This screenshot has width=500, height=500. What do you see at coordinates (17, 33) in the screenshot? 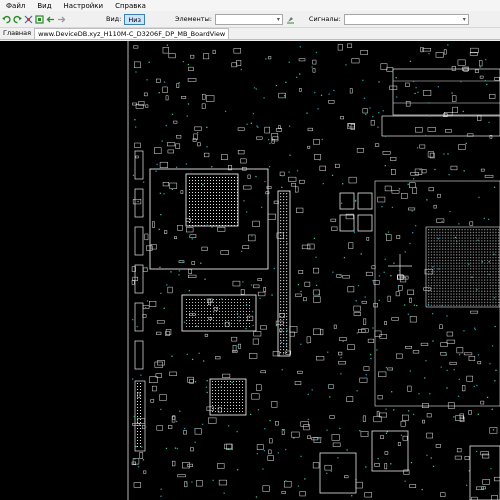
I see `tab-home: Главная` at bounding box center [17, 33].